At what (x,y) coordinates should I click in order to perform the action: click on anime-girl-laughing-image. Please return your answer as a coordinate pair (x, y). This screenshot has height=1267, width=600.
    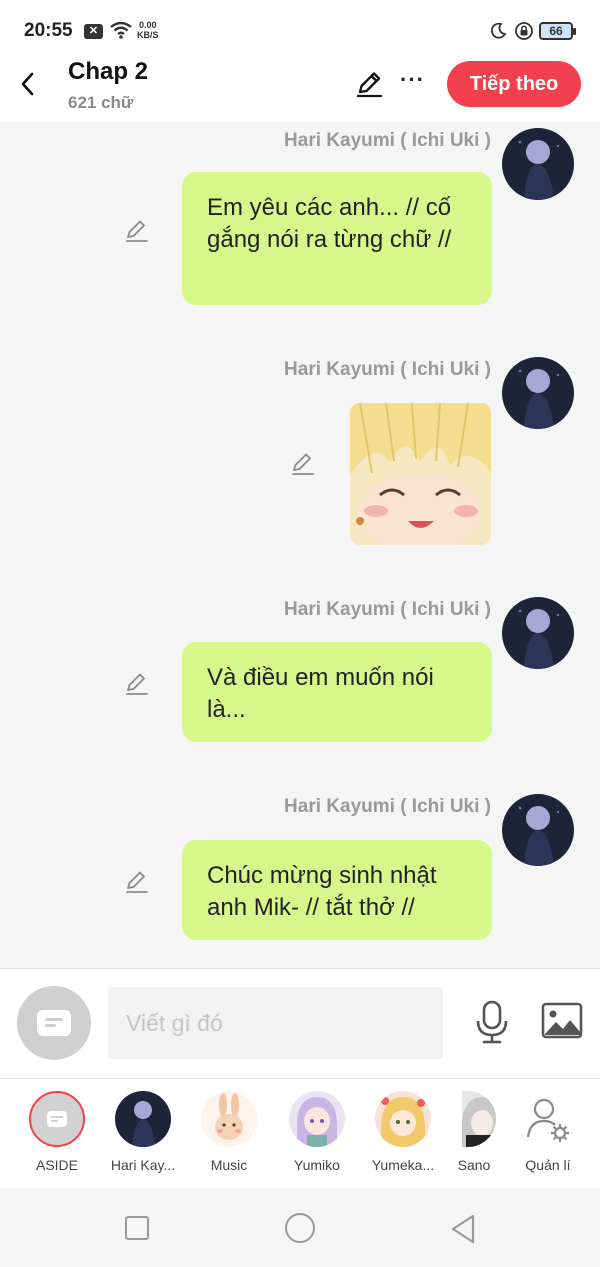
    Looking at the image, I should click on (420, 474).